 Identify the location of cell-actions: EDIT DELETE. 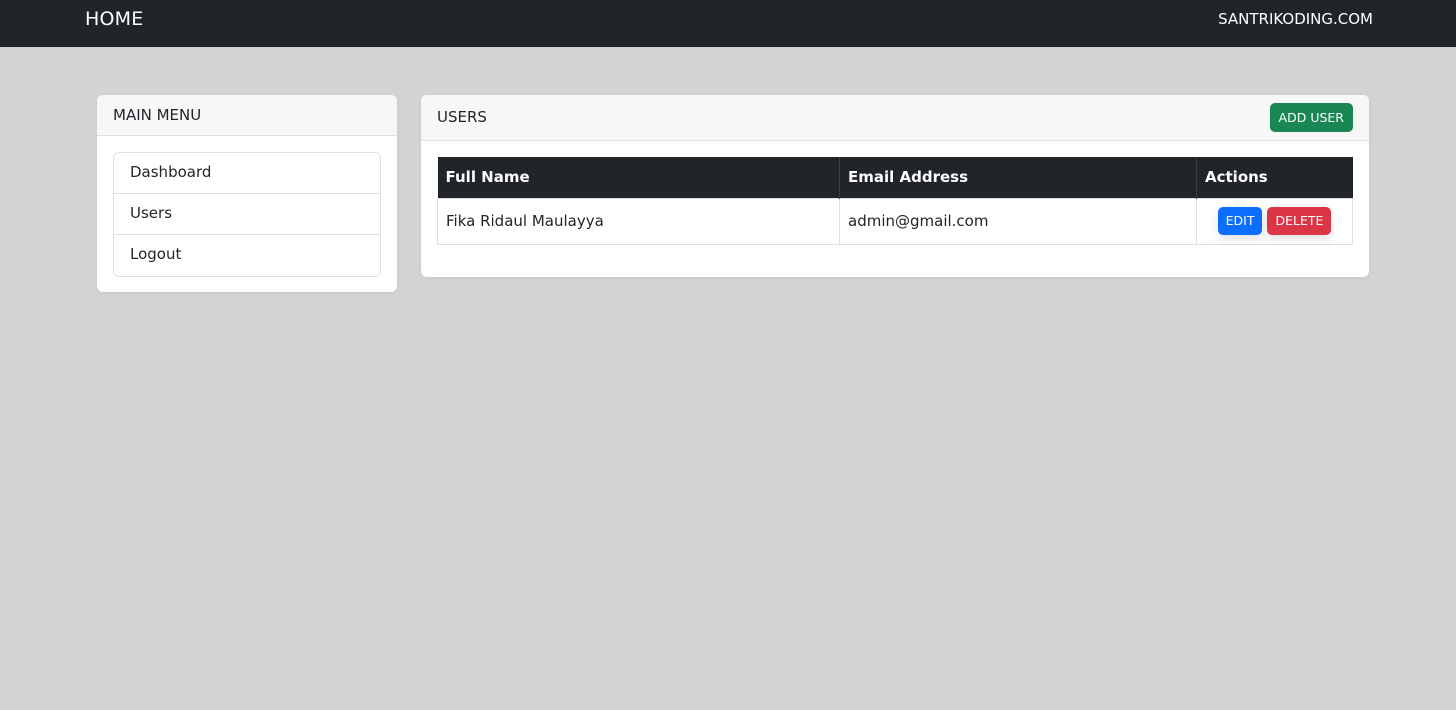
(1274, 221).